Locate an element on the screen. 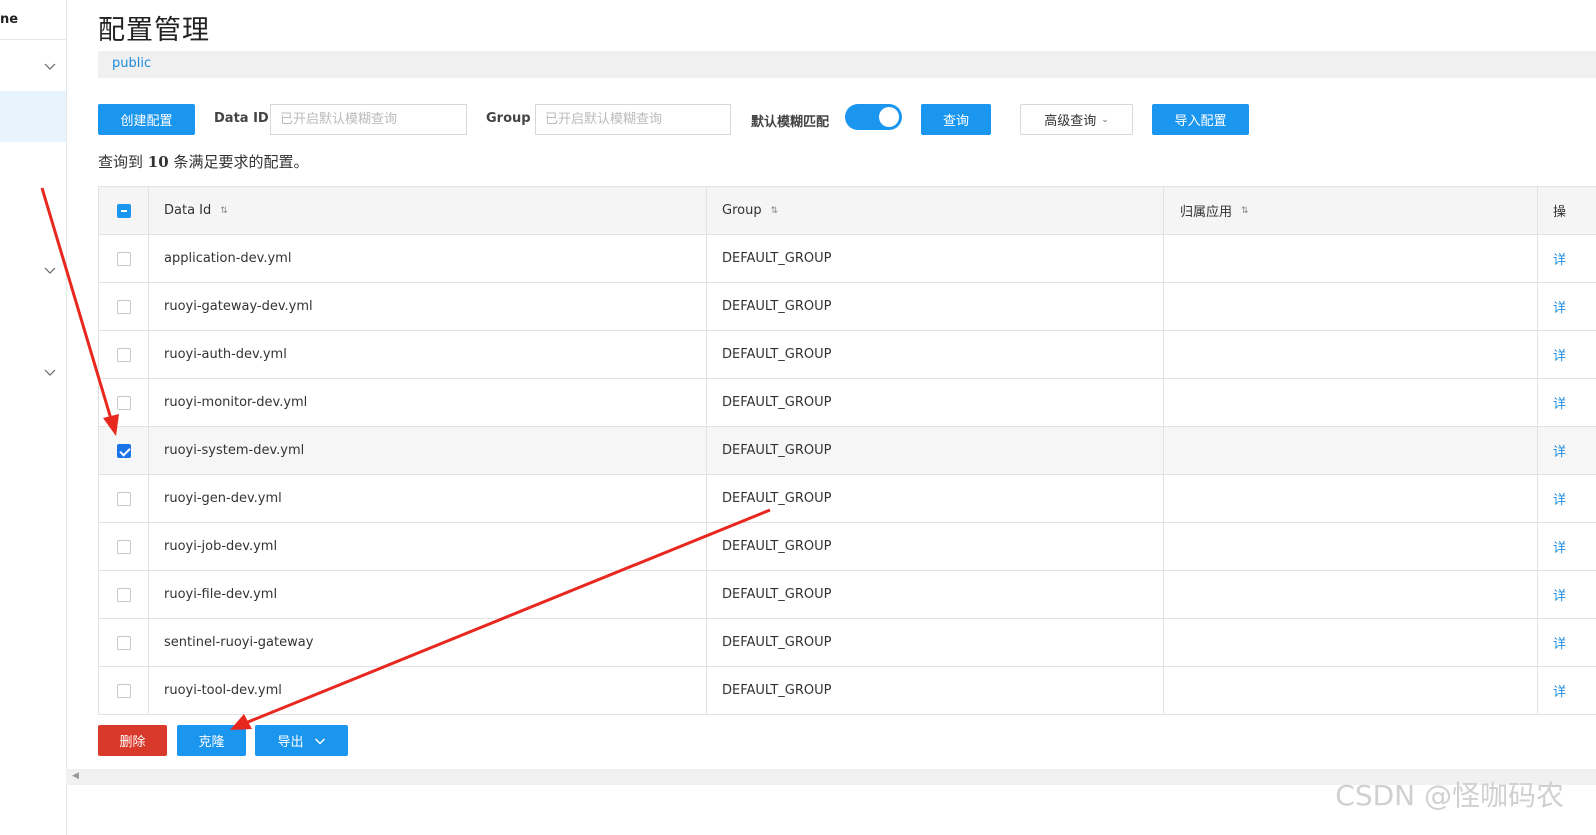 The width and height of the screenshot is (1596, 835). export-dropdown-button: 导出 is located at coordinates (301, 740).